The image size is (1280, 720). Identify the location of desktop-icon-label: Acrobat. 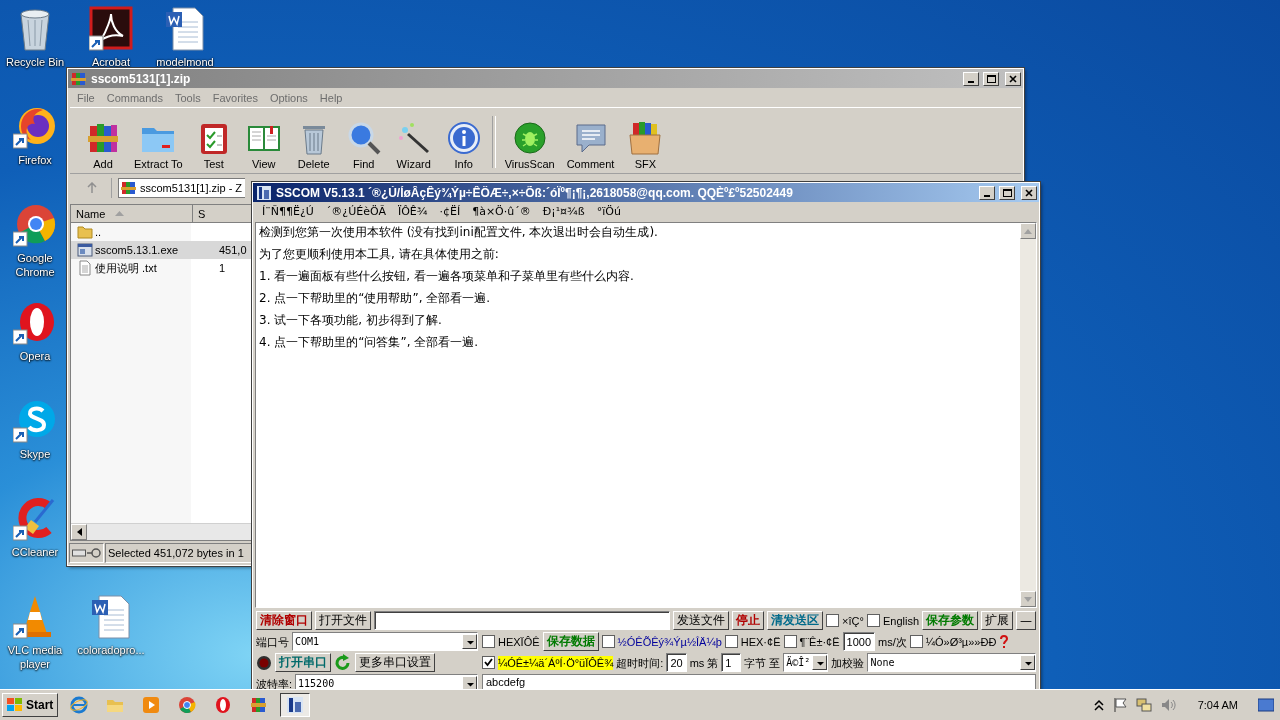
(111, 62).